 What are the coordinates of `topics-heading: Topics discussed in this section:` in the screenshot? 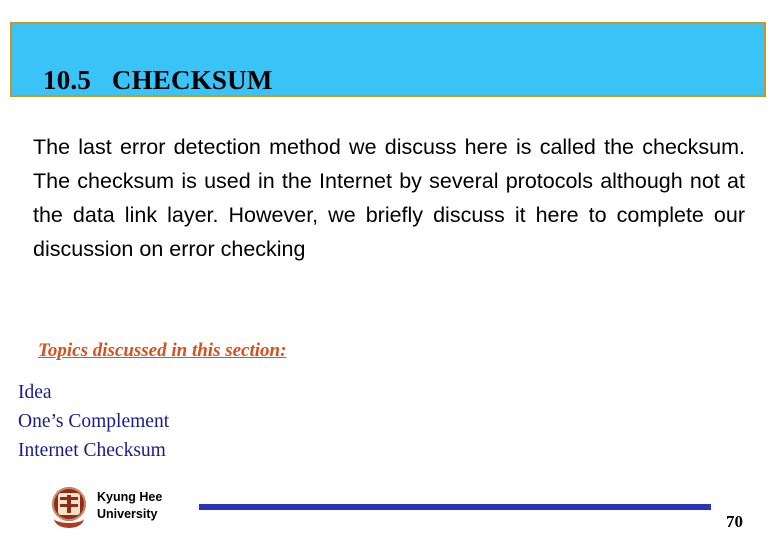 It's located at (162, 350).